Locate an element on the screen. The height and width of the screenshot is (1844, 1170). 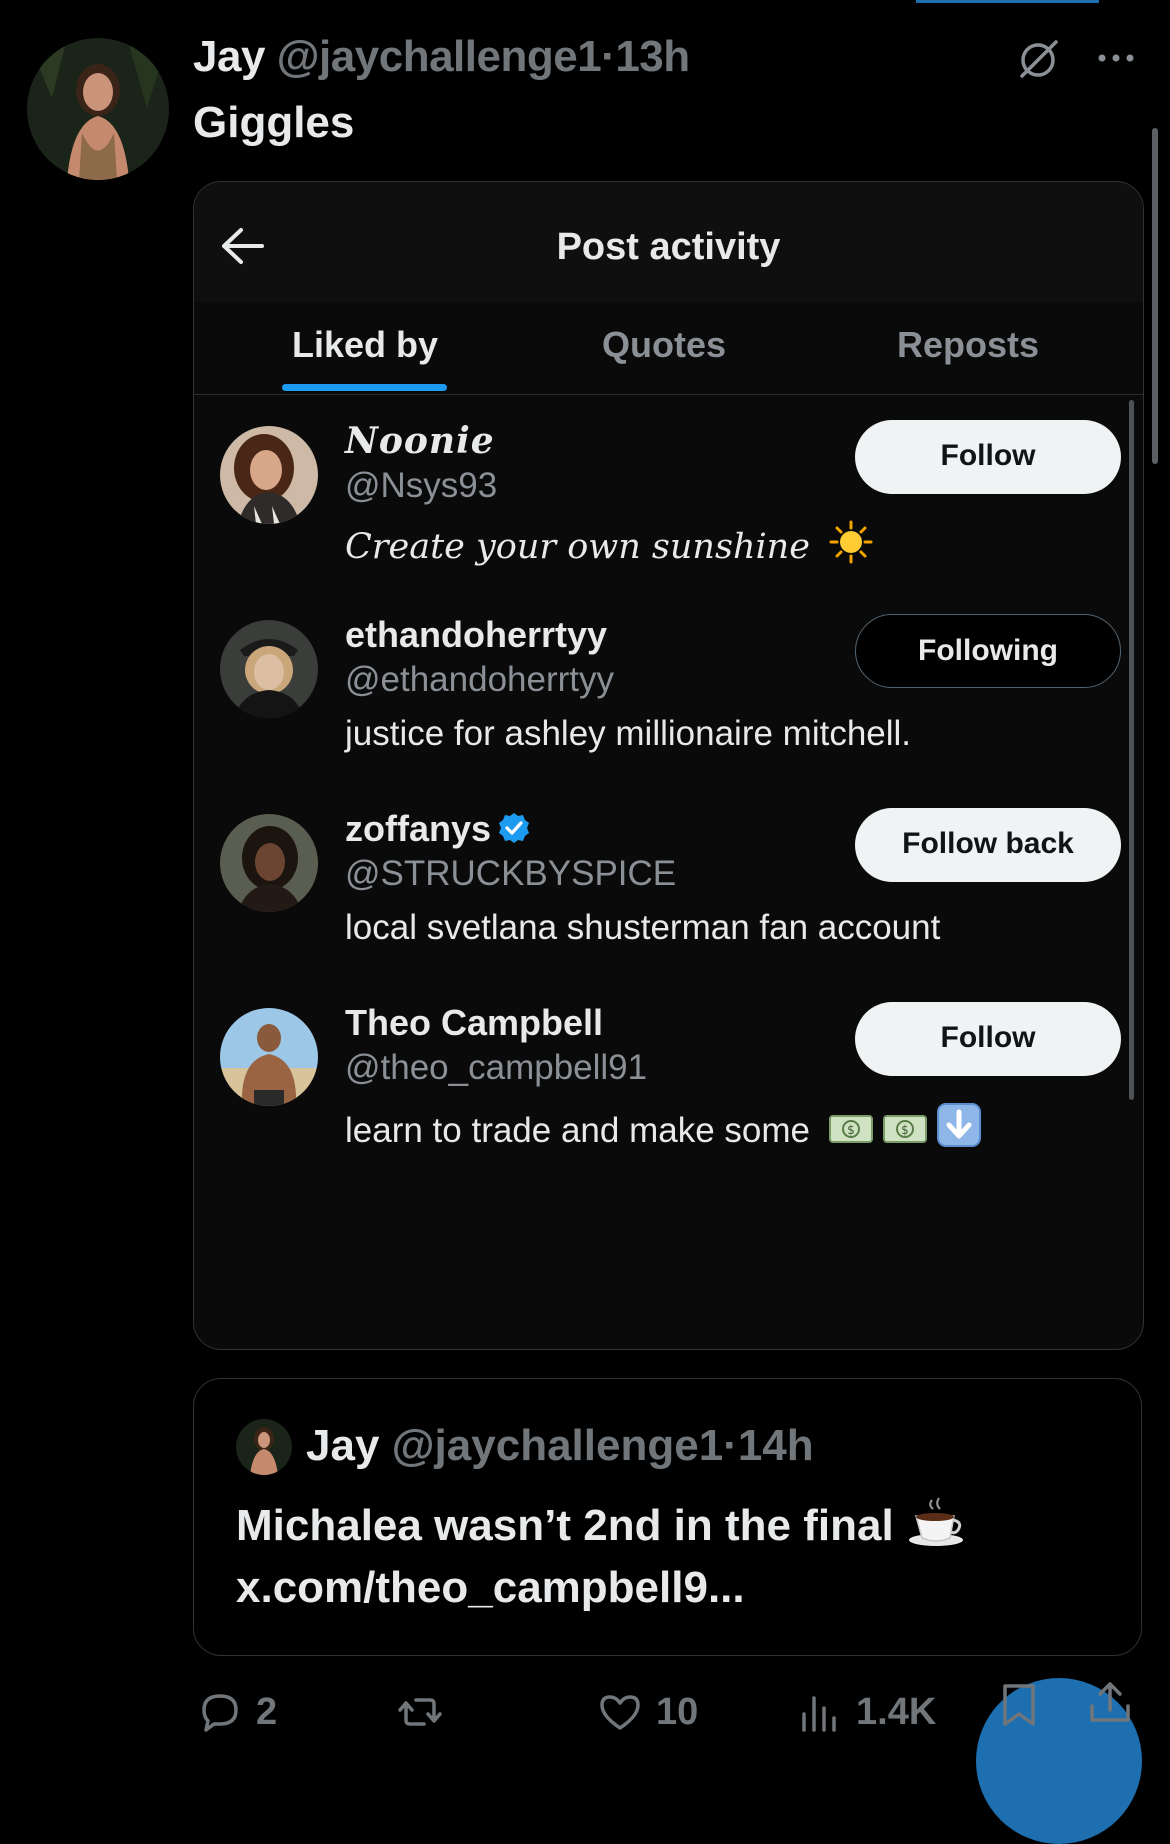
user-handle: @theo_campbell91 is located at coordinates (496, 1068).